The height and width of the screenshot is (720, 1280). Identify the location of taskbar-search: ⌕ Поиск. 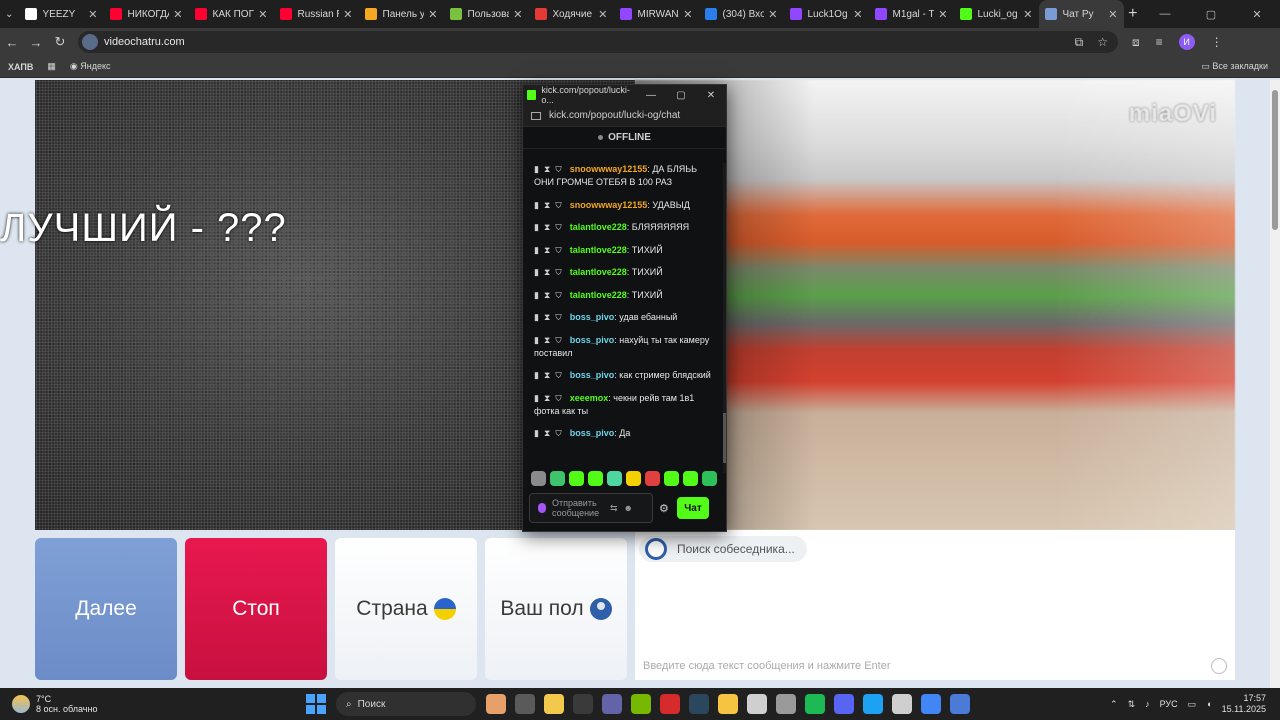
(406, 704).